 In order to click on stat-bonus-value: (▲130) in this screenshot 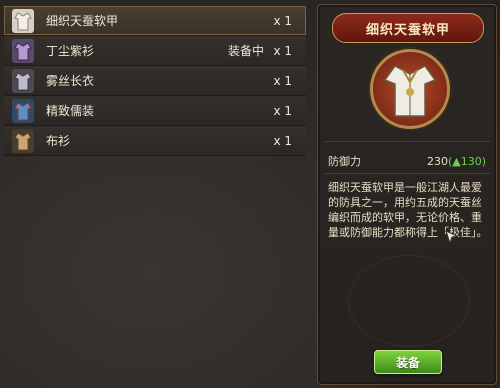, I will do `click(466, 161)`.